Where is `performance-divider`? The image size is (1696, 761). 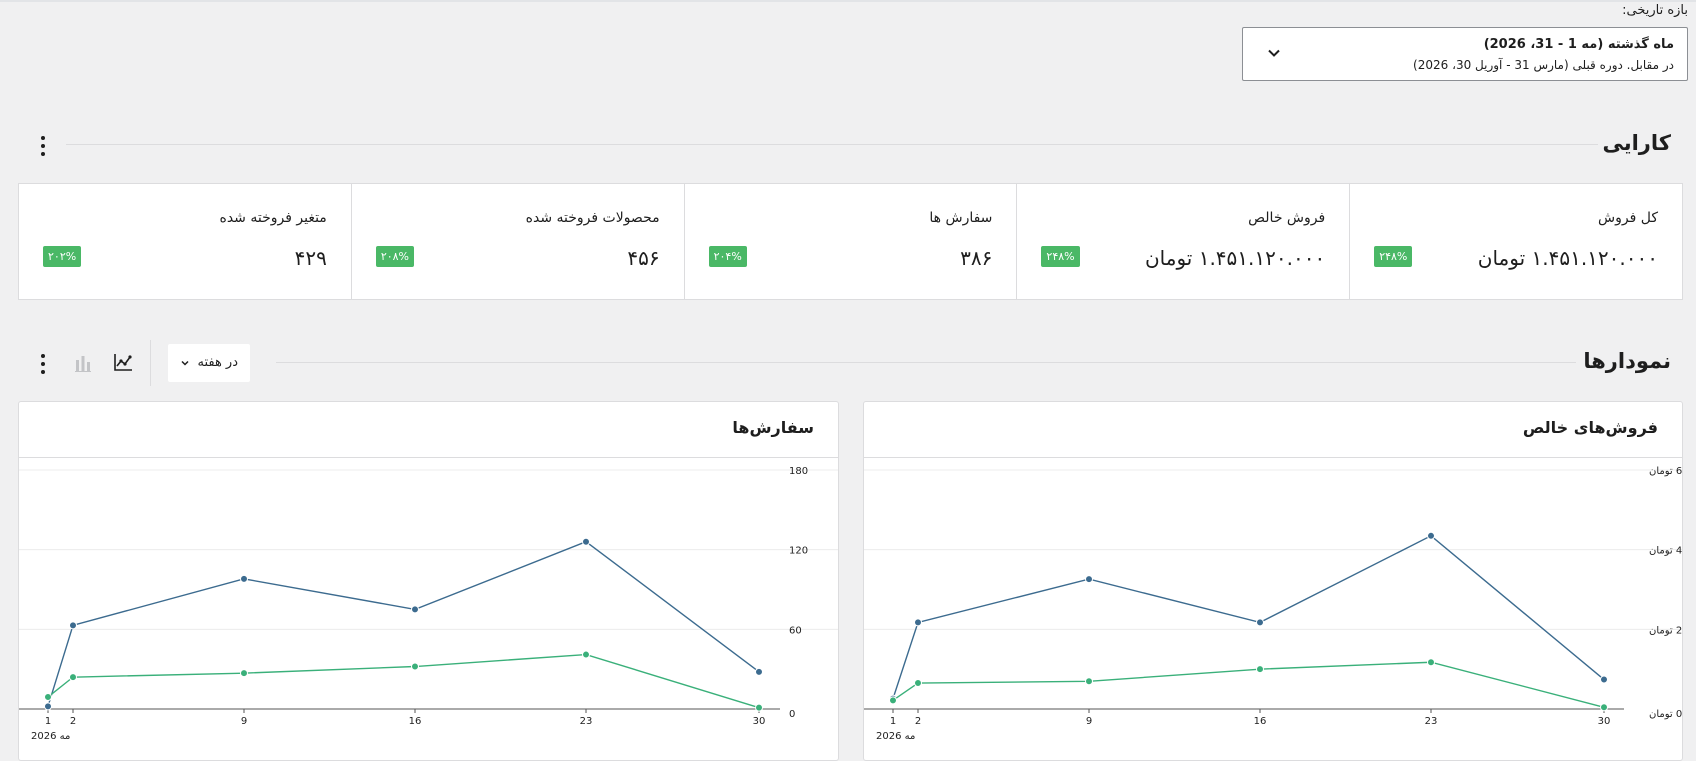 performance-divider is located at coordinates (832, 144).